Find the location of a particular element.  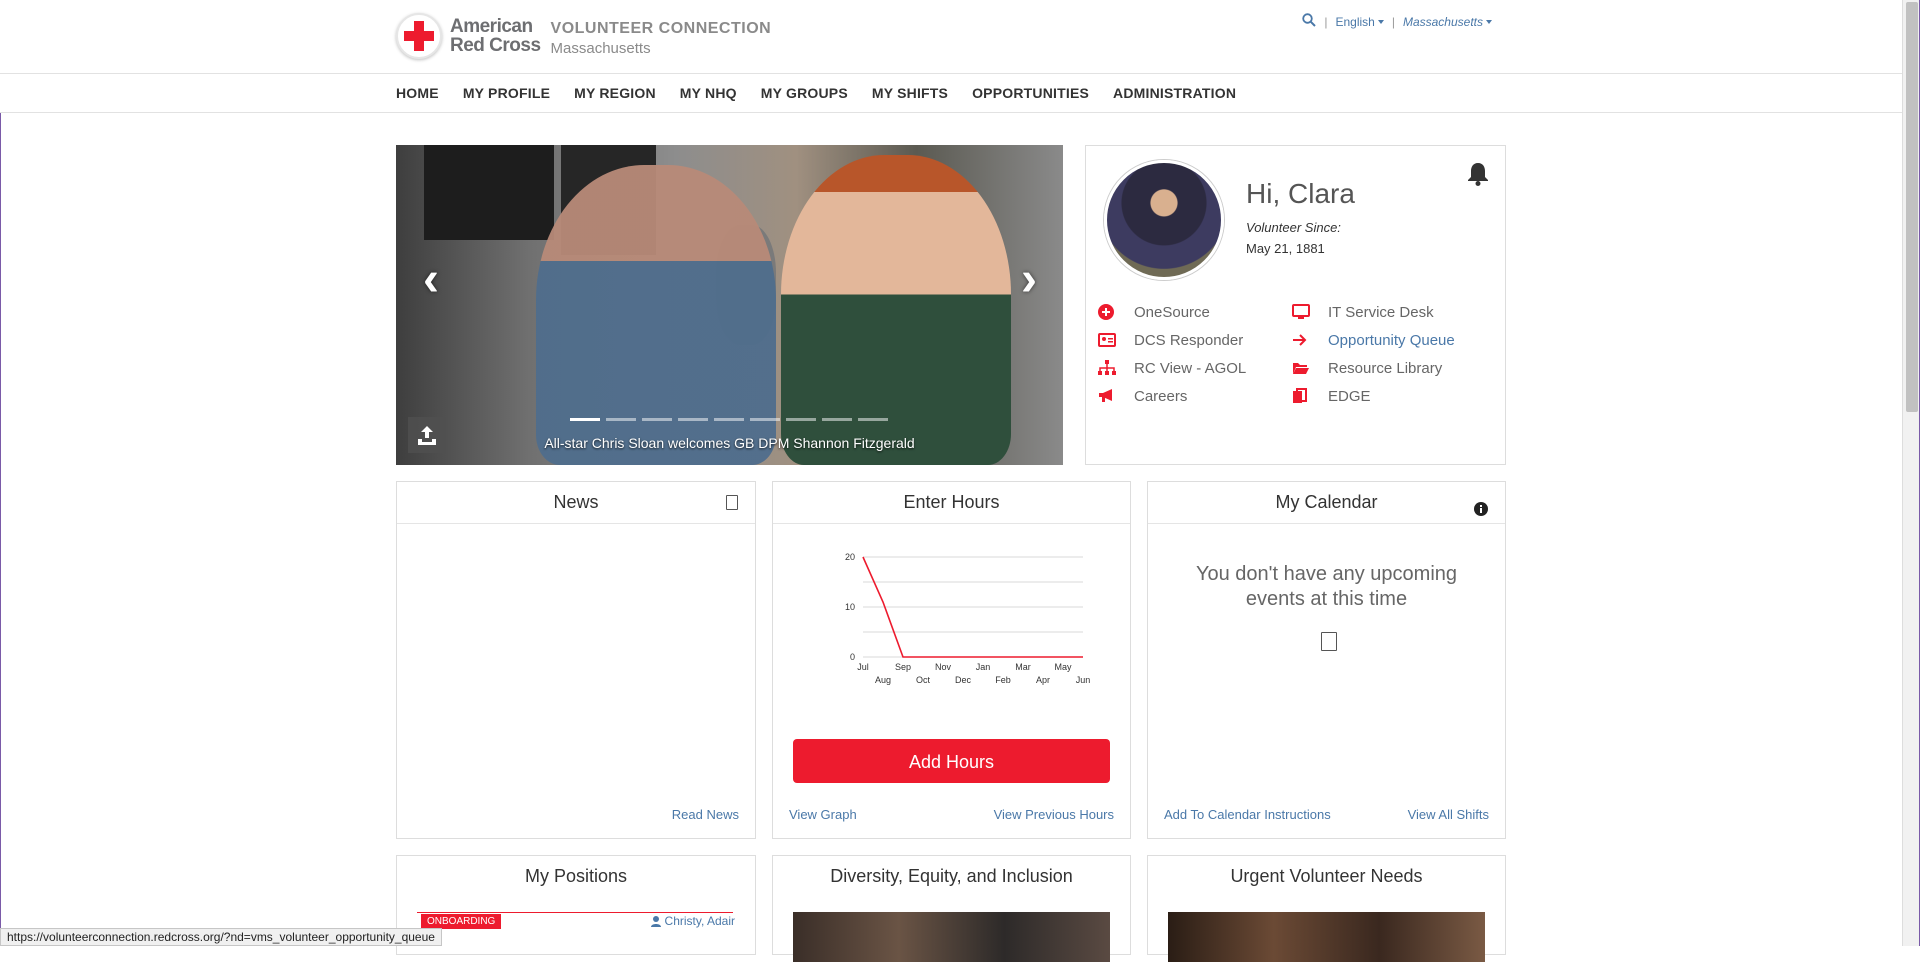

link-label: OneSource is located at coordinates (1172, 312).